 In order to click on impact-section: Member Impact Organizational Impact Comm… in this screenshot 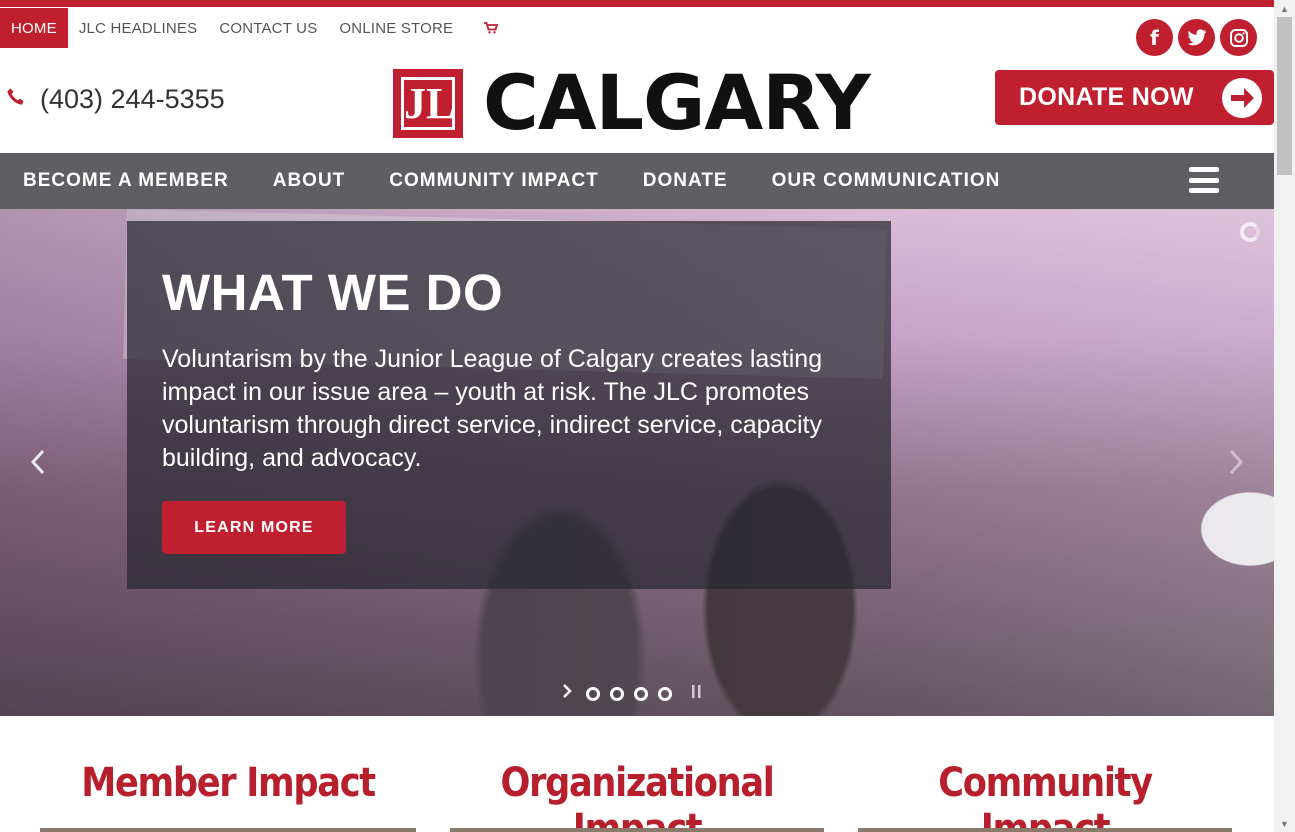, I will do `click(637, 796)`.